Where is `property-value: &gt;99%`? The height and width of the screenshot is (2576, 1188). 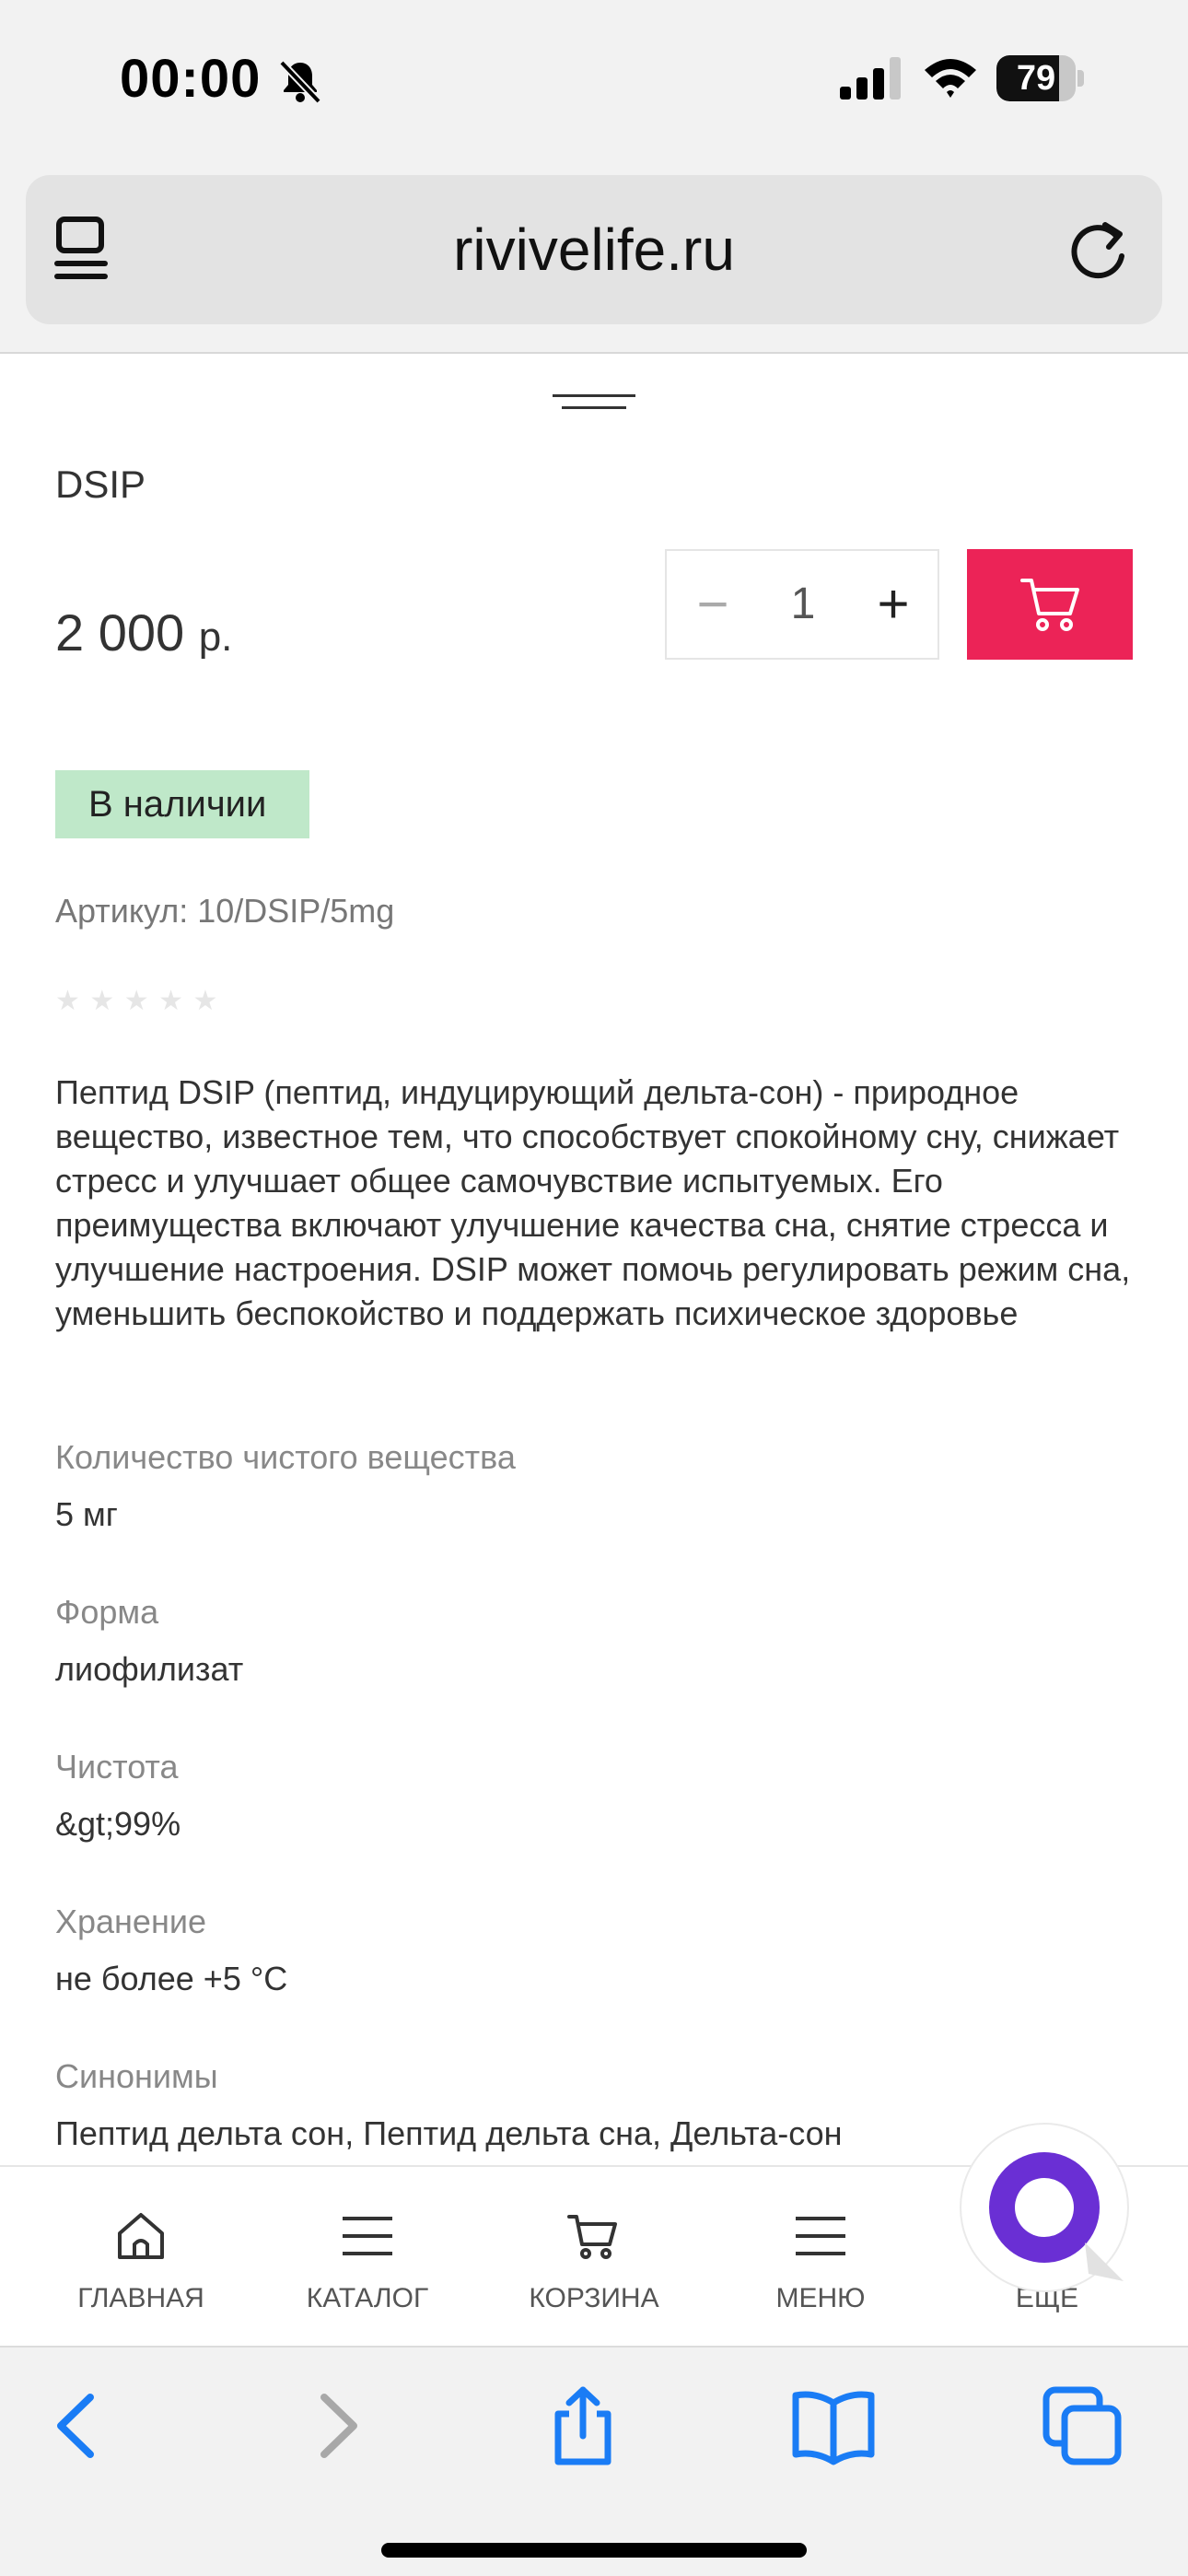
property-value: &gt;99% is located at coordinates (118, 1824).